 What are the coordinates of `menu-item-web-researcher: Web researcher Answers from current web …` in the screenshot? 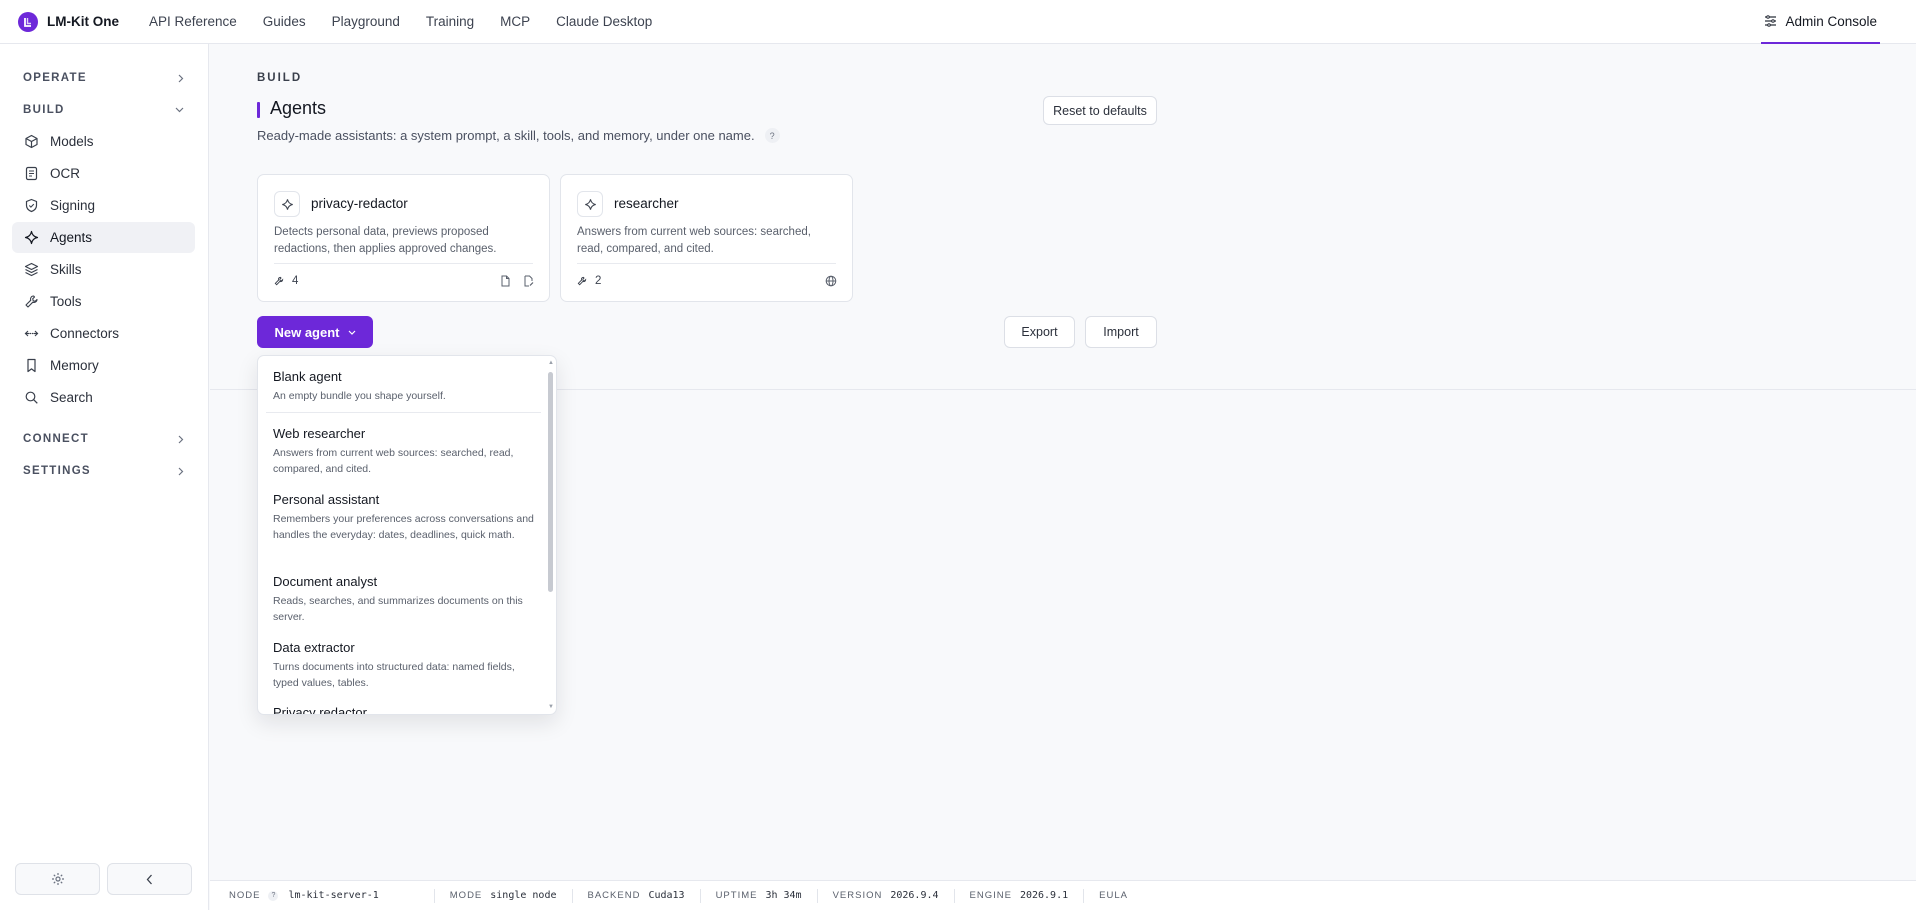 It's located at (404, 451).